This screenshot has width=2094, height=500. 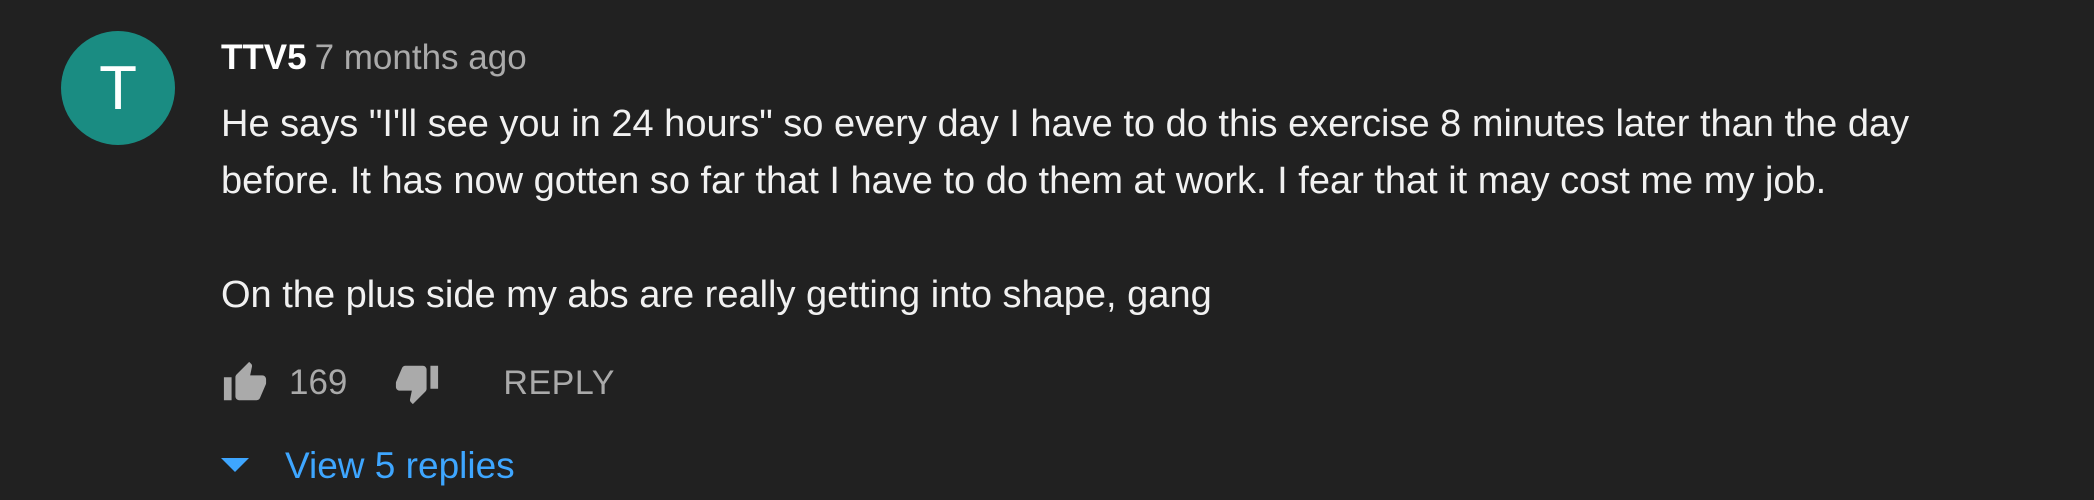 I want to click on like-button, so click(x=245, y=383).